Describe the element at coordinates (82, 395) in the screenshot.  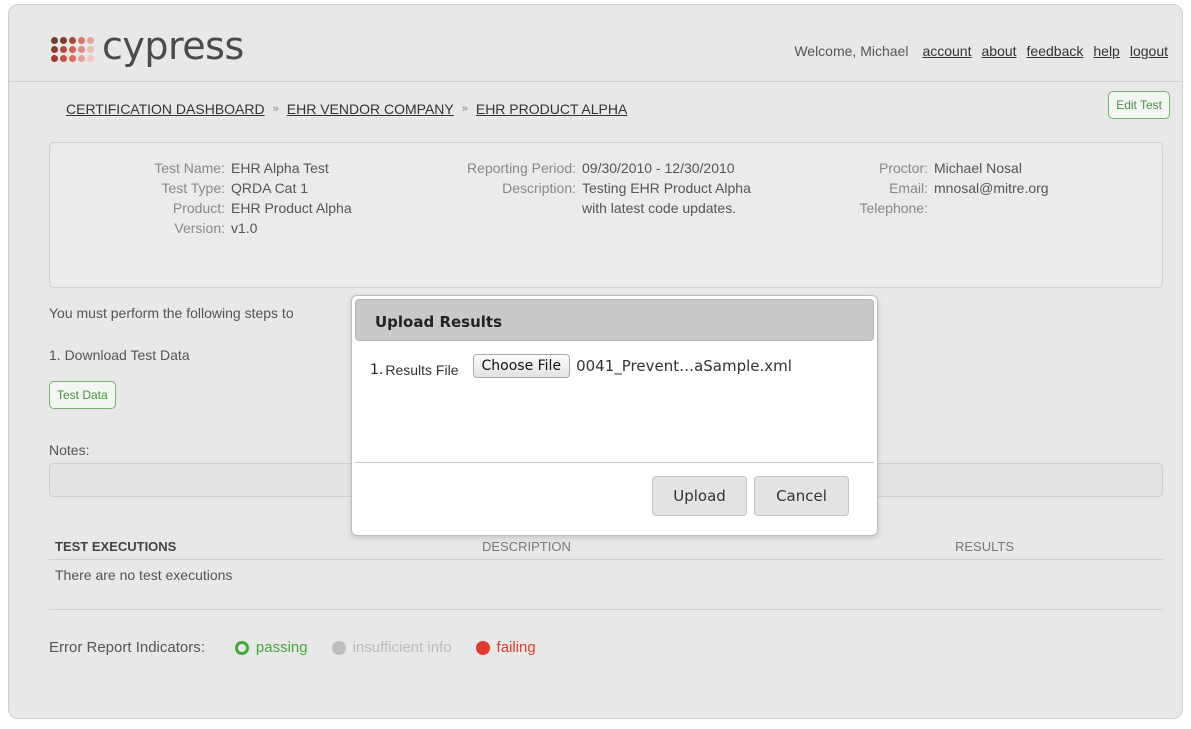
I see `test-data-button: Test Data` at that location.